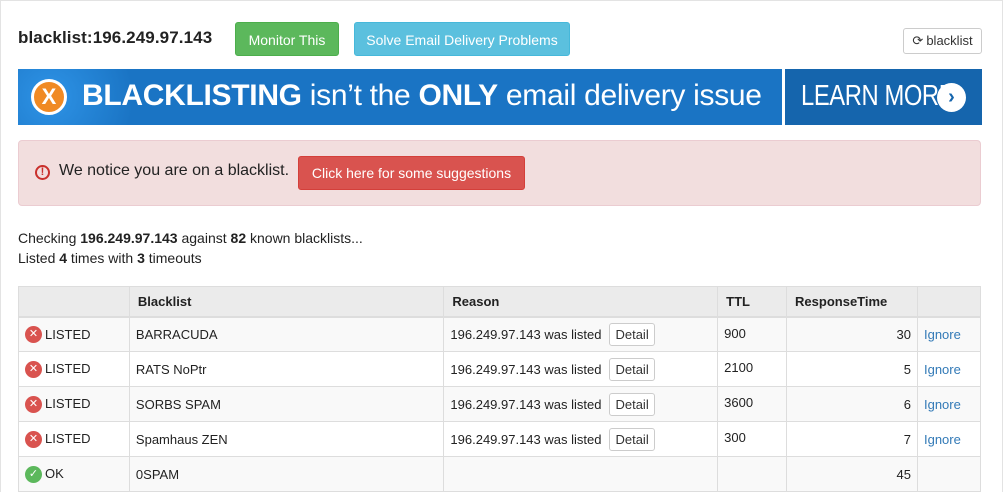 This screenshot has width=1003, height=492. I want to click on monitor-button: Monitor This, so click(287, 39).